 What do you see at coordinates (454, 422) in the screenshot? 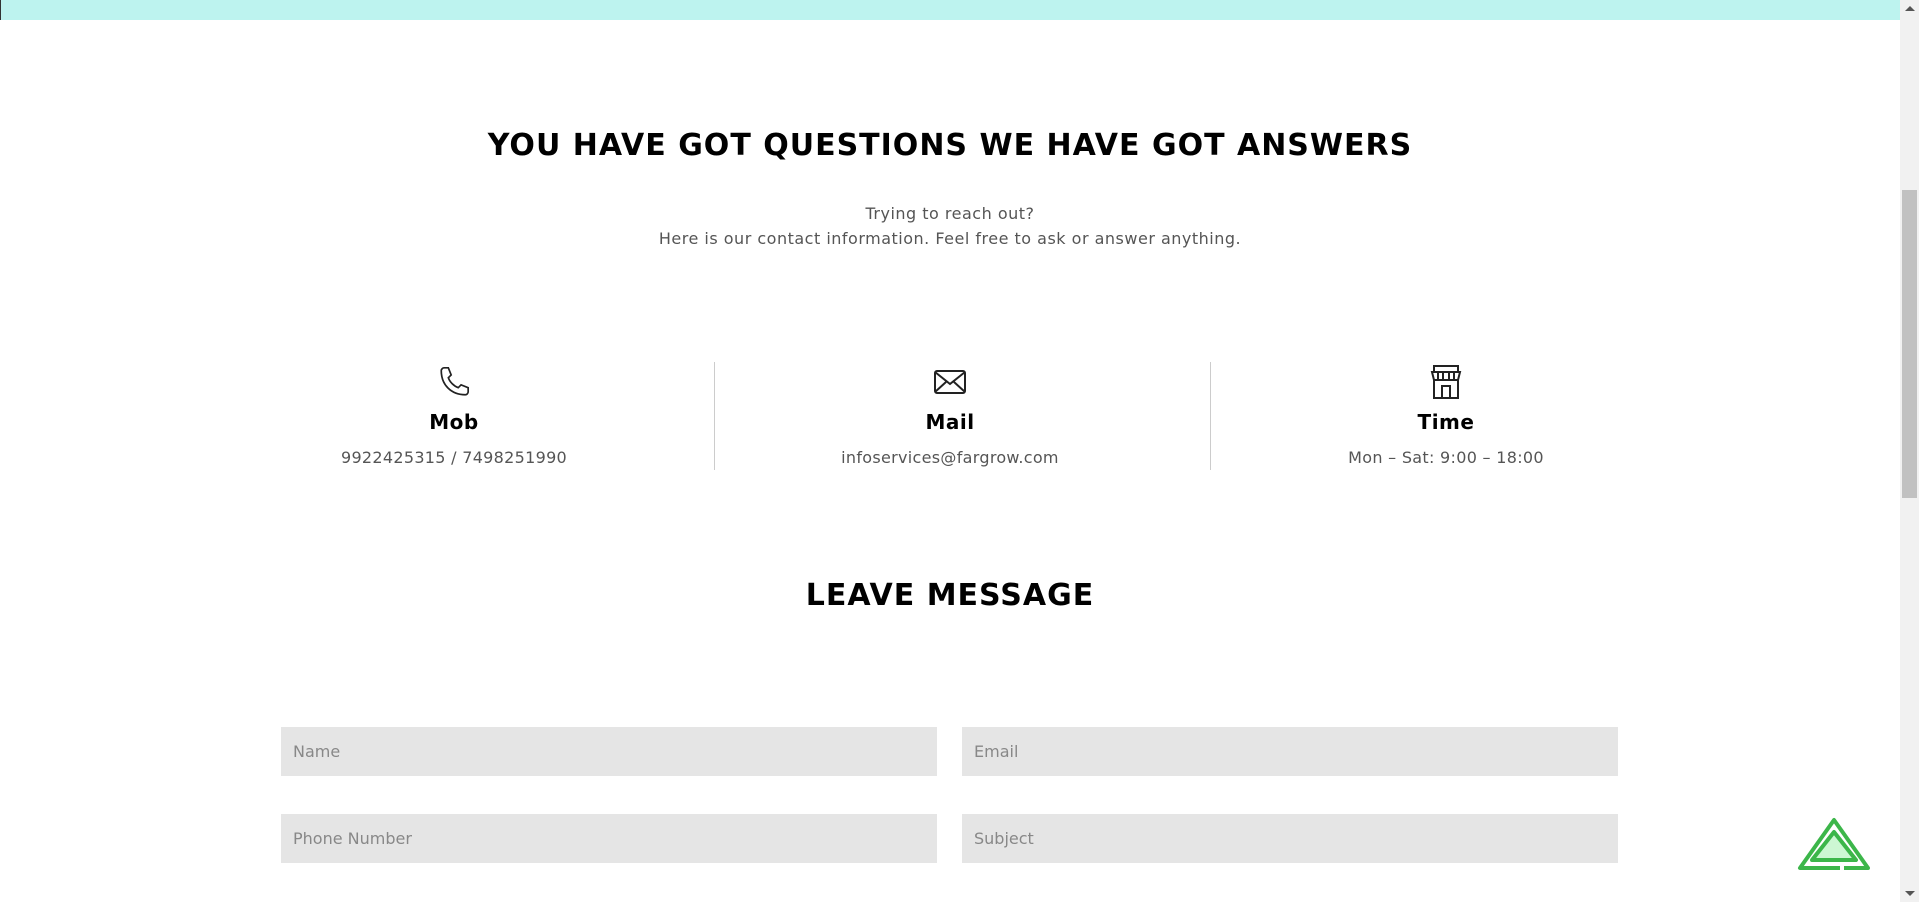
I see `contact-label: Mob` at bounding box center [454, 422].